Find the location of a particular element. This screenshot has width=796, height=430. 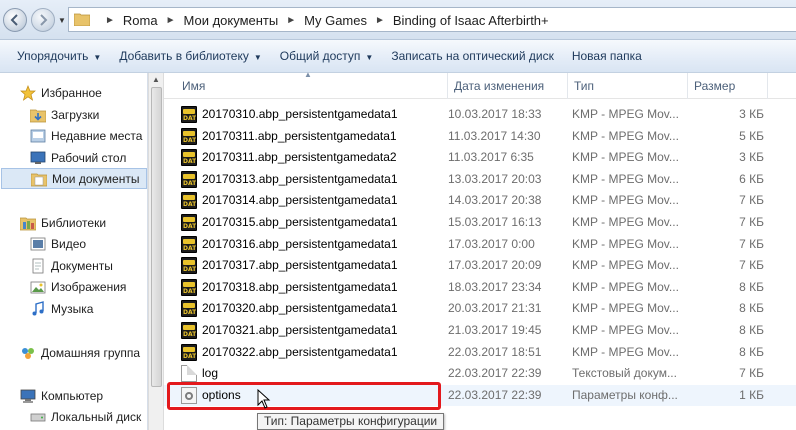

sidebar-scrollbar: ▲ is located at coordinates (156, 251).